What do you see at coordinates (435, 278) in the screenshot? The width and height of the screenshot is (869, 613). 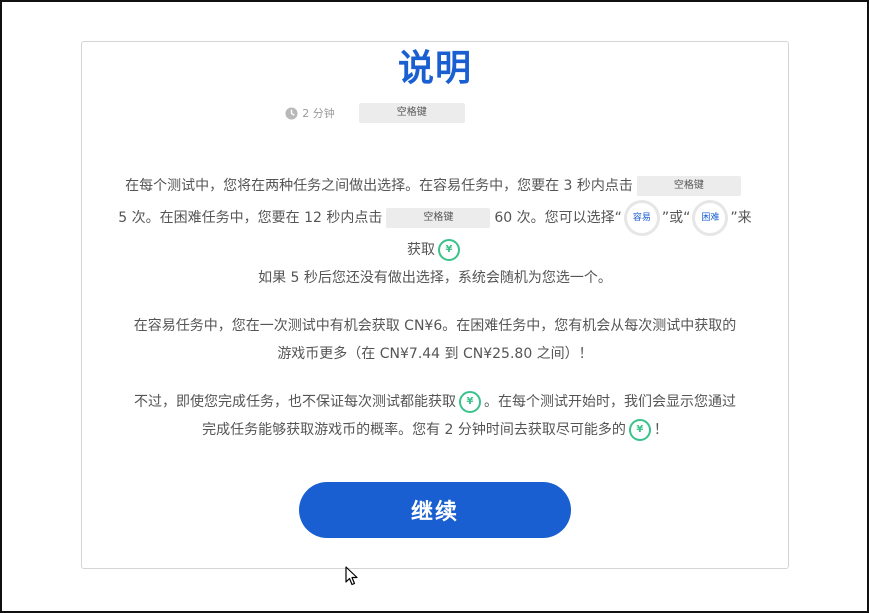 I see `p1-line-4: 如果 5 秒后您还没有做出选择，系统会随机为您选一个。` at bounding box center [435, 278].